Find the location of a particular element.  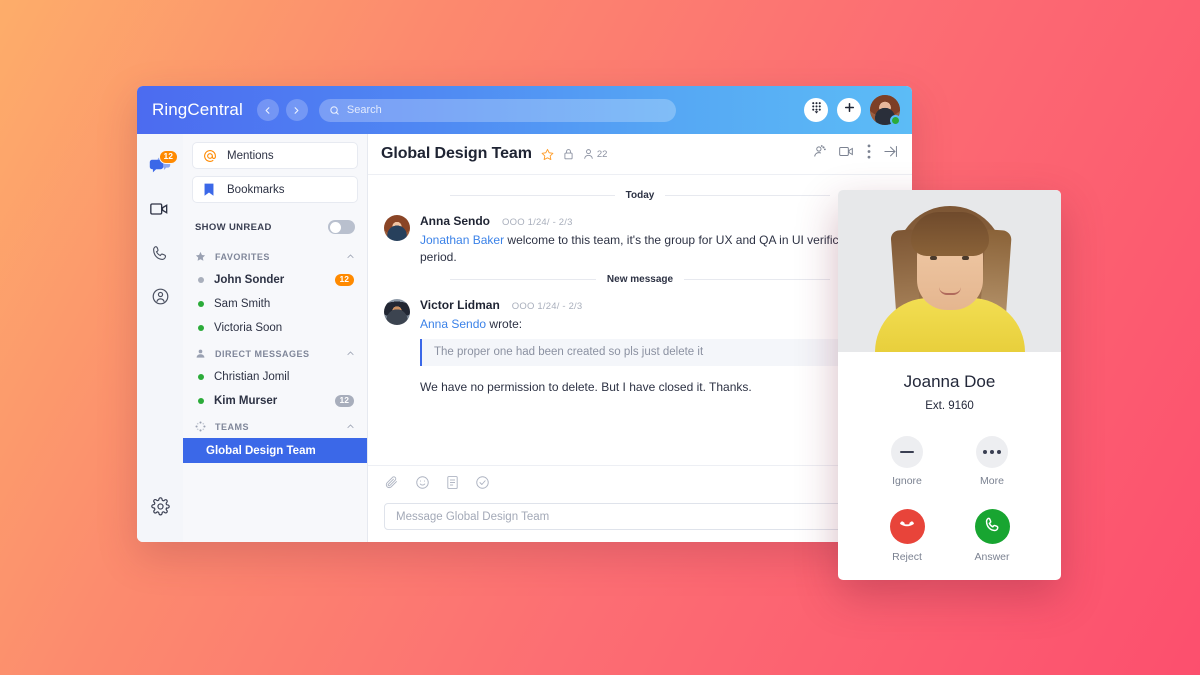

sidebar-item-john-sonder: John Sonder 12 is located at coordinates (275, 280).